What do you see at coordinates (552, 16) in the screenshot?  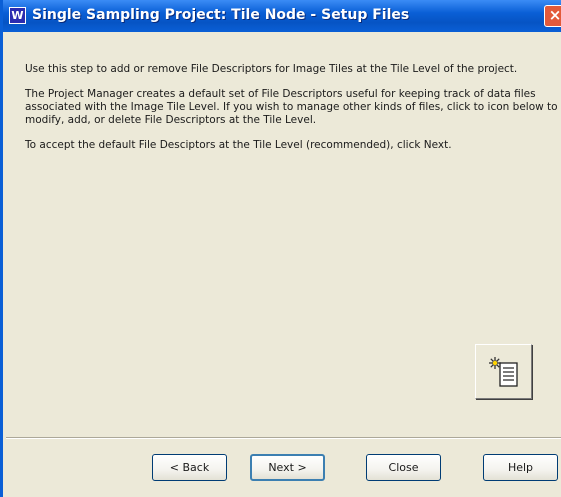 I see `close-window-icon: ×` at bounding box center [552, 16].